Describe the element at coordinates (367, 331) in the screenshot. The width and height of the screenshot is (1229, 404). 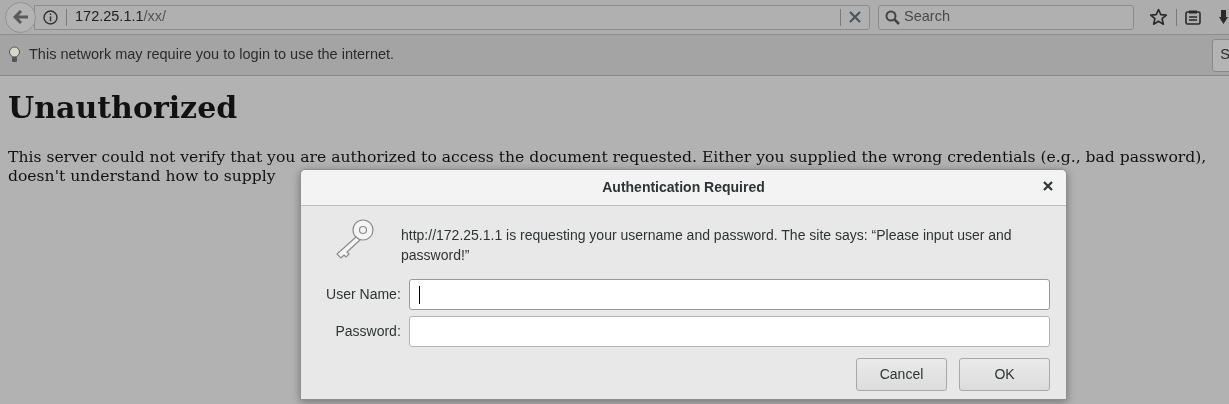
I see `field-label: Password:` at that location.